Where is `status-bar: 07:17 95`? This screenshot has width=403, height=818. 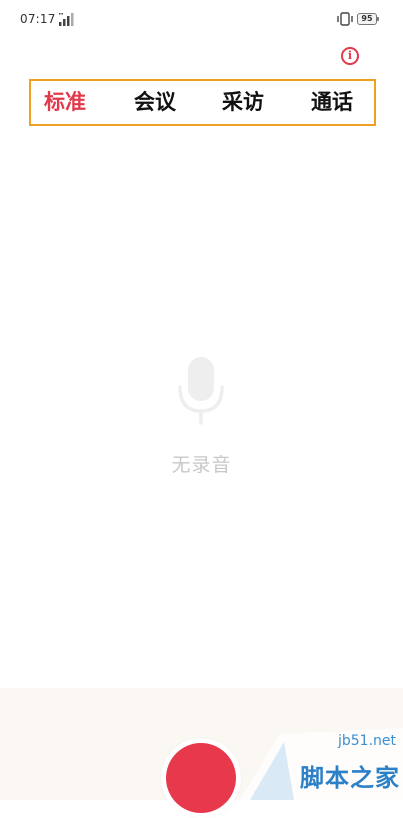 status-bar: 07:17 95 is located at coordinates (201, 20).